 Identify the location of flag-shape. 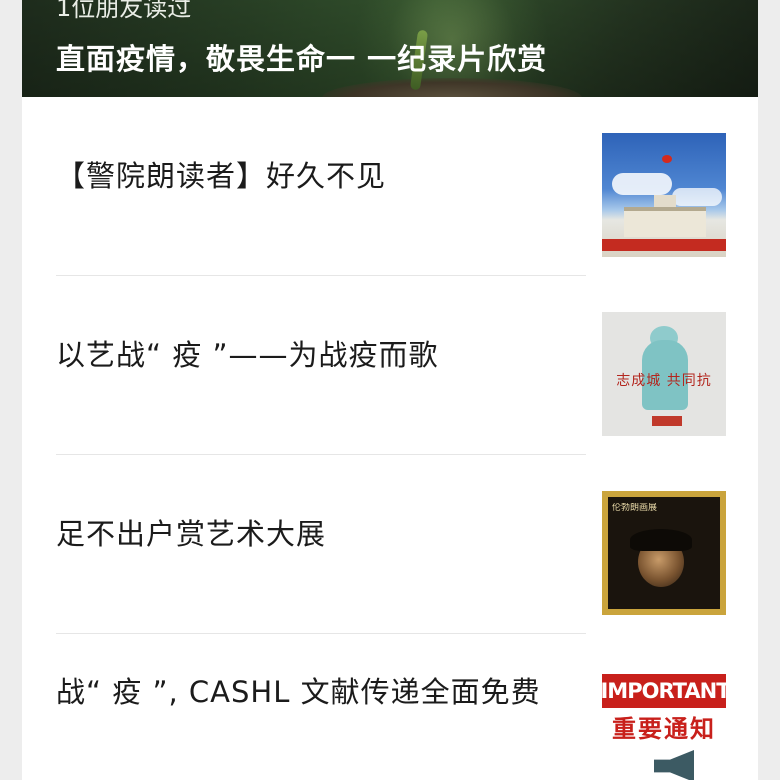
(667, 159).